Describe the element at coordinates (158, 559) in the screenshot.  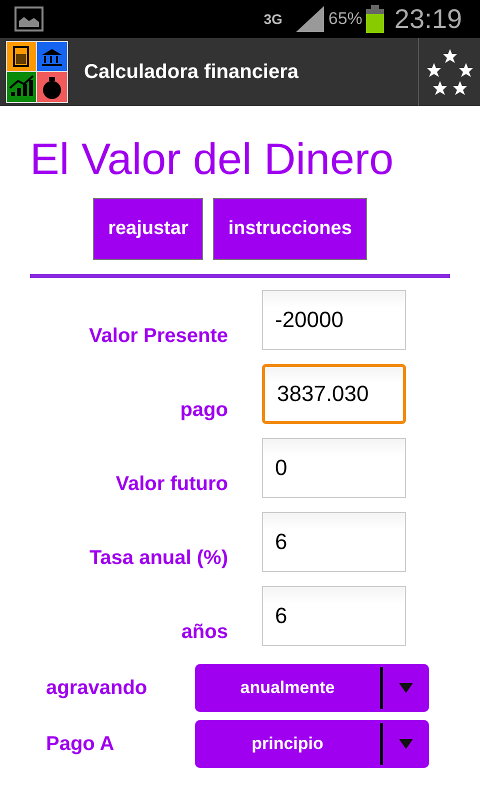
I see `field-label: Tasa anual (%)` at that location.